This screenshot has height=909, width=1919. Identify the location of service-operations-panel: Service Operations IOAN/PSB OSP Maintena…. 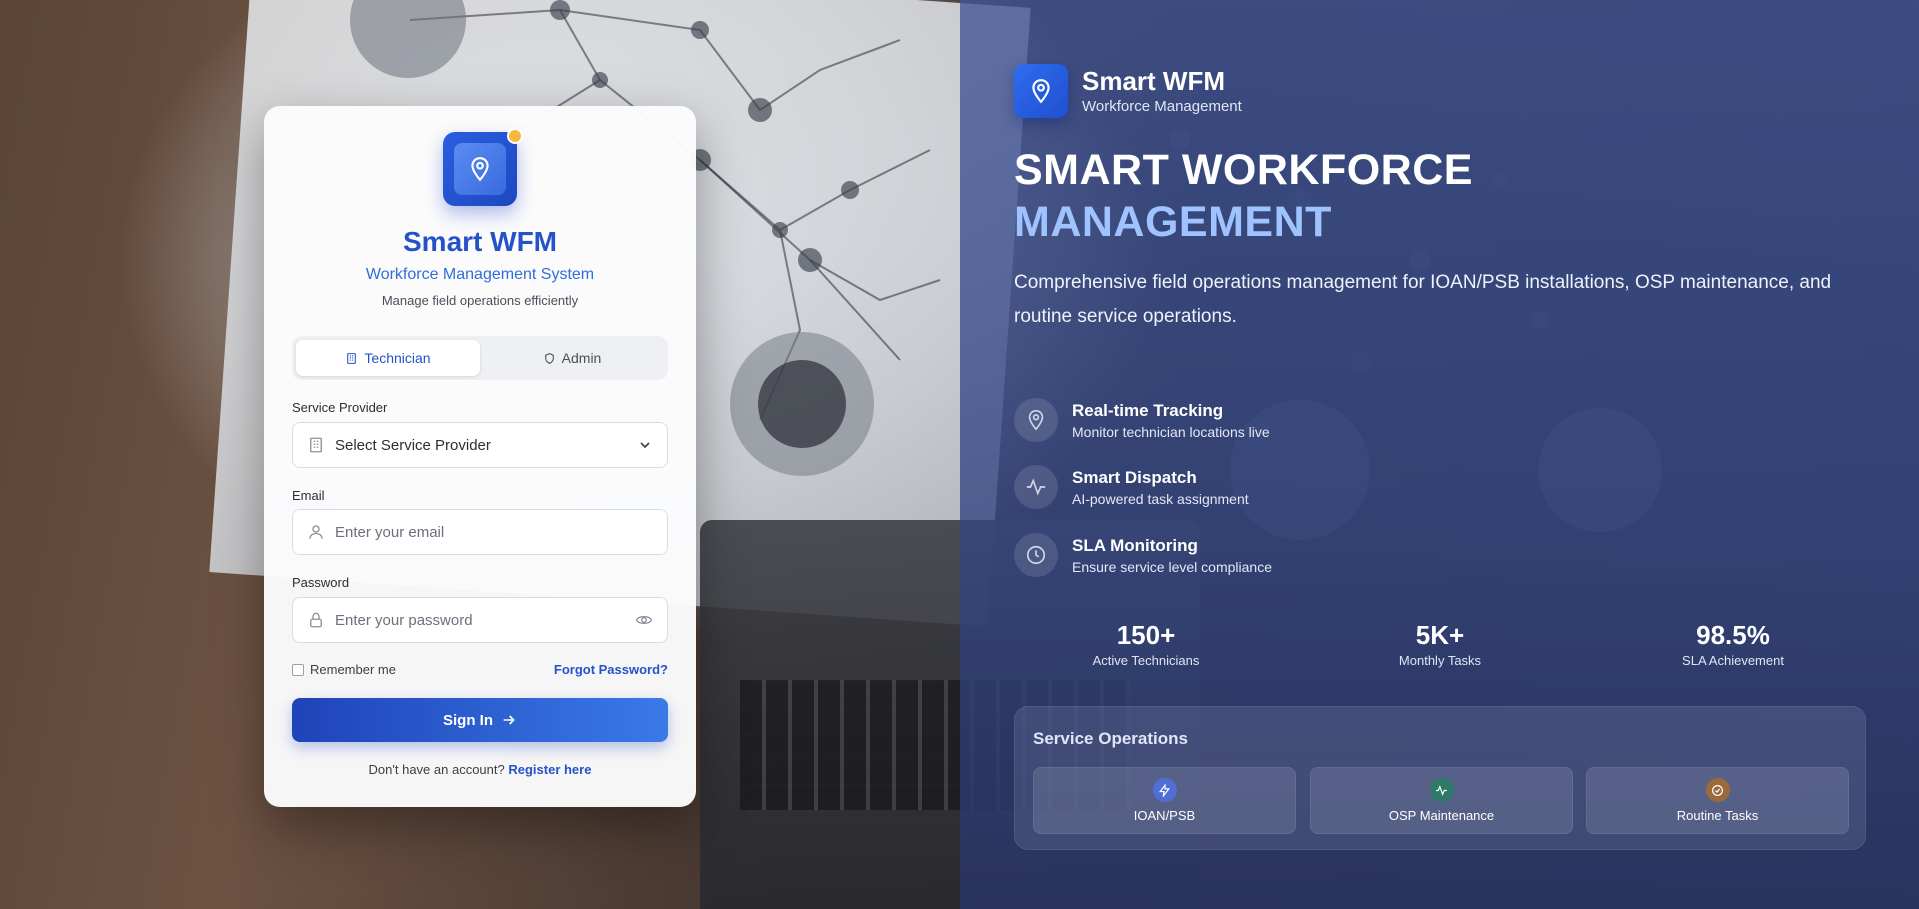
(1440, 778).